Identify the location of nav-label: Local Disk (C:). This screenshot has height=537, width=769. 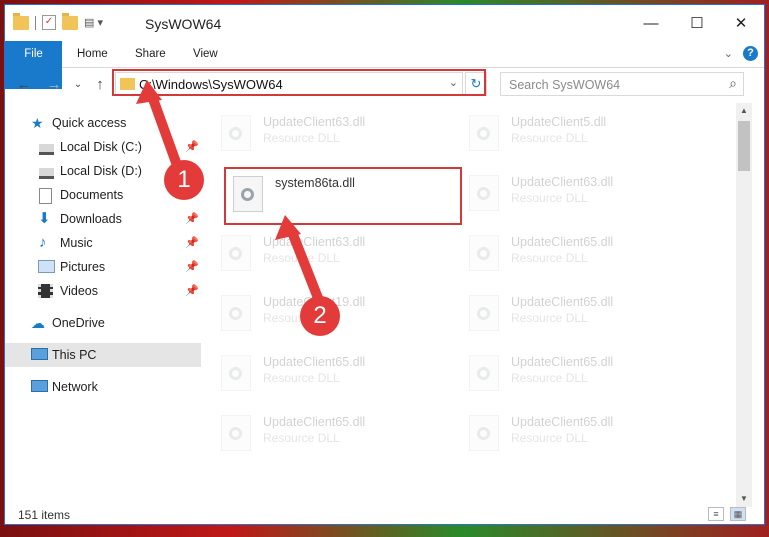
(101, 147).